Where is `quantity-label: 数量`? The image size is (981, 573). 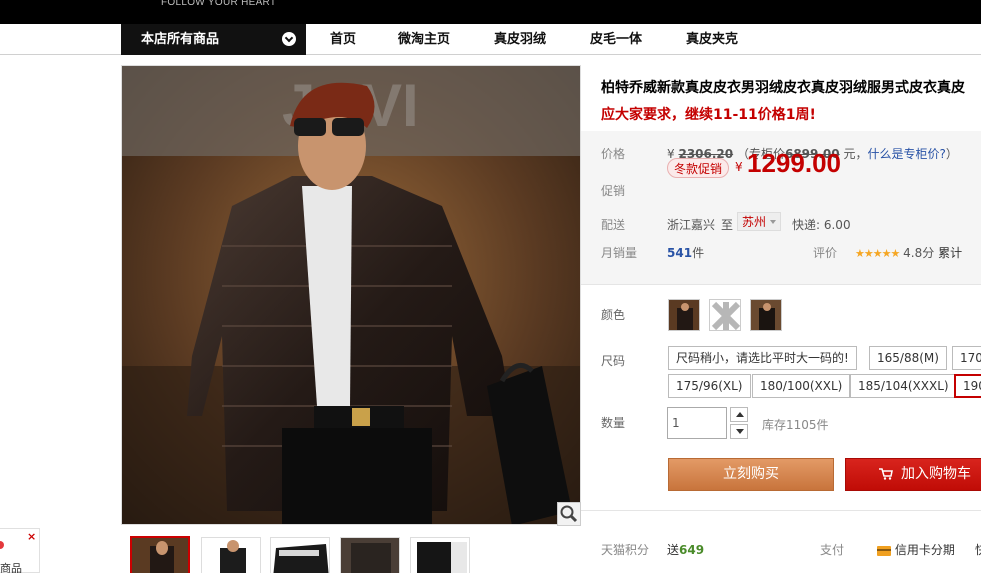 quantity-label: 数量 is located at coordinates (613, 423).